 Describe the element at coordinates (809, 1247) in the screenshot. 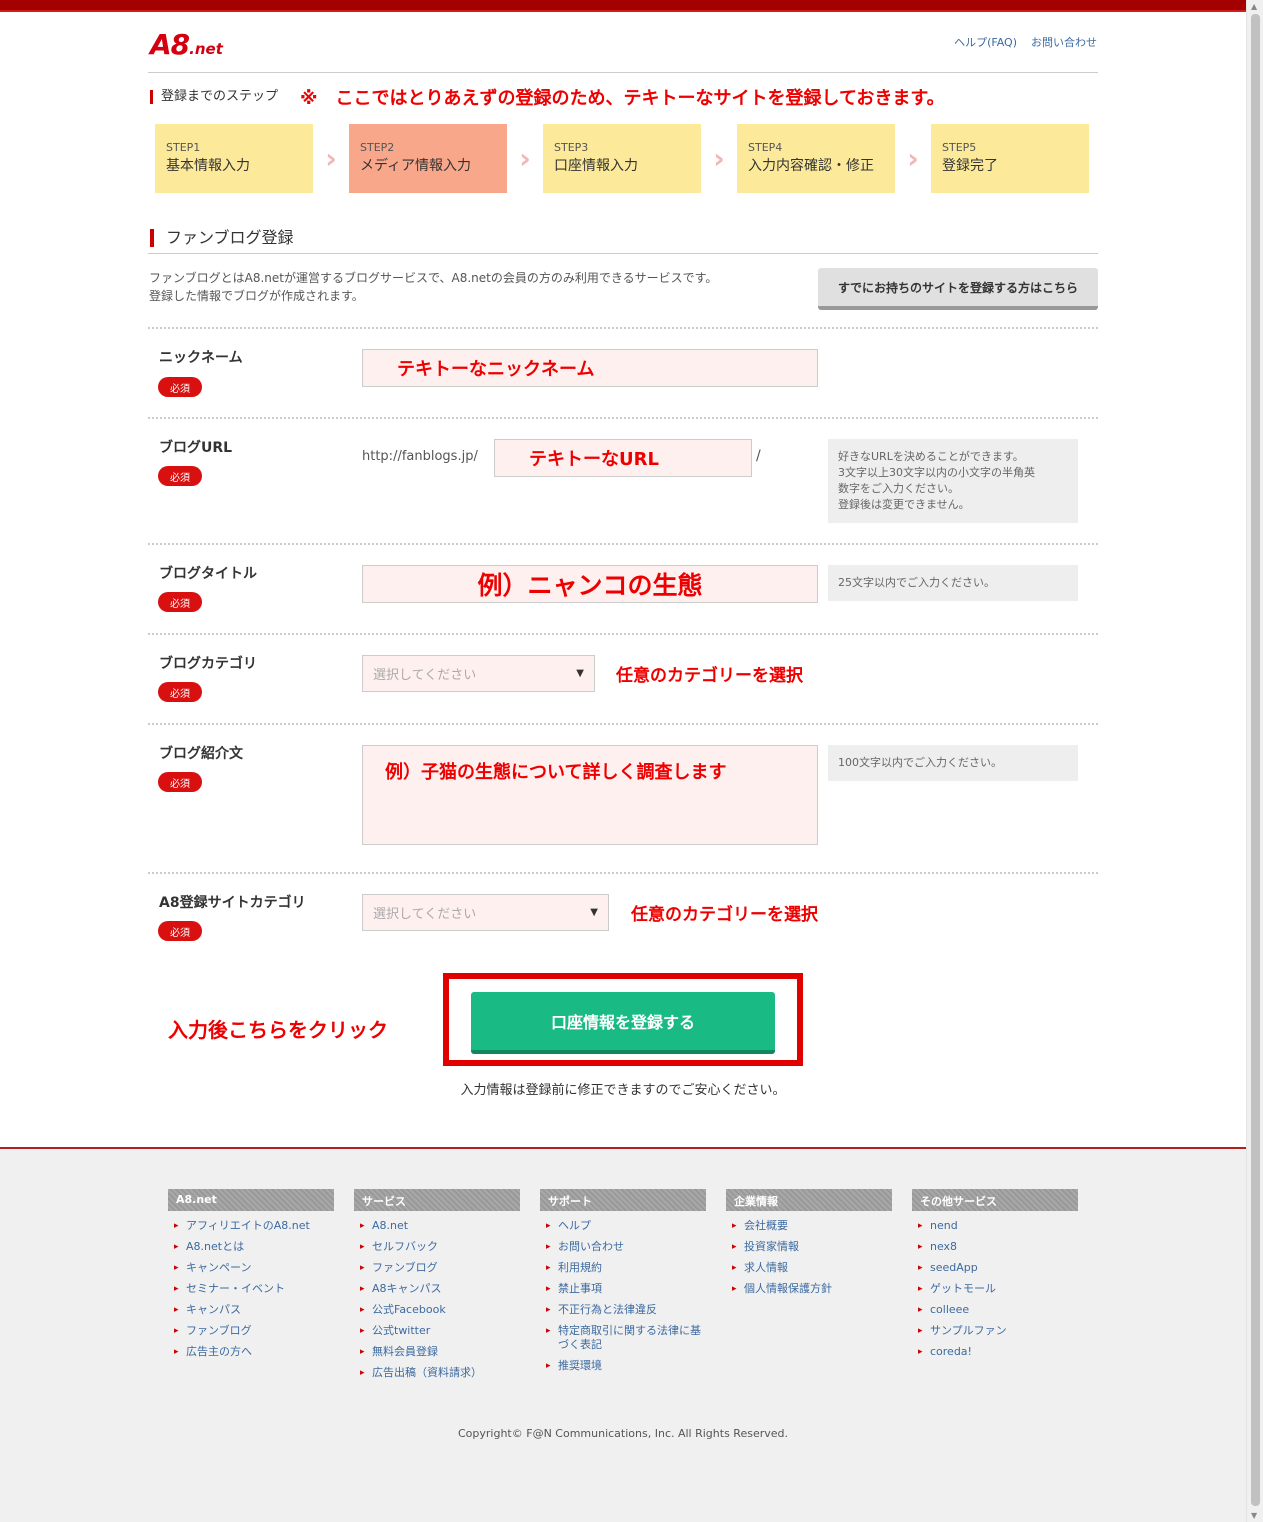

I see `footer-link: 投資家情報` at that location.